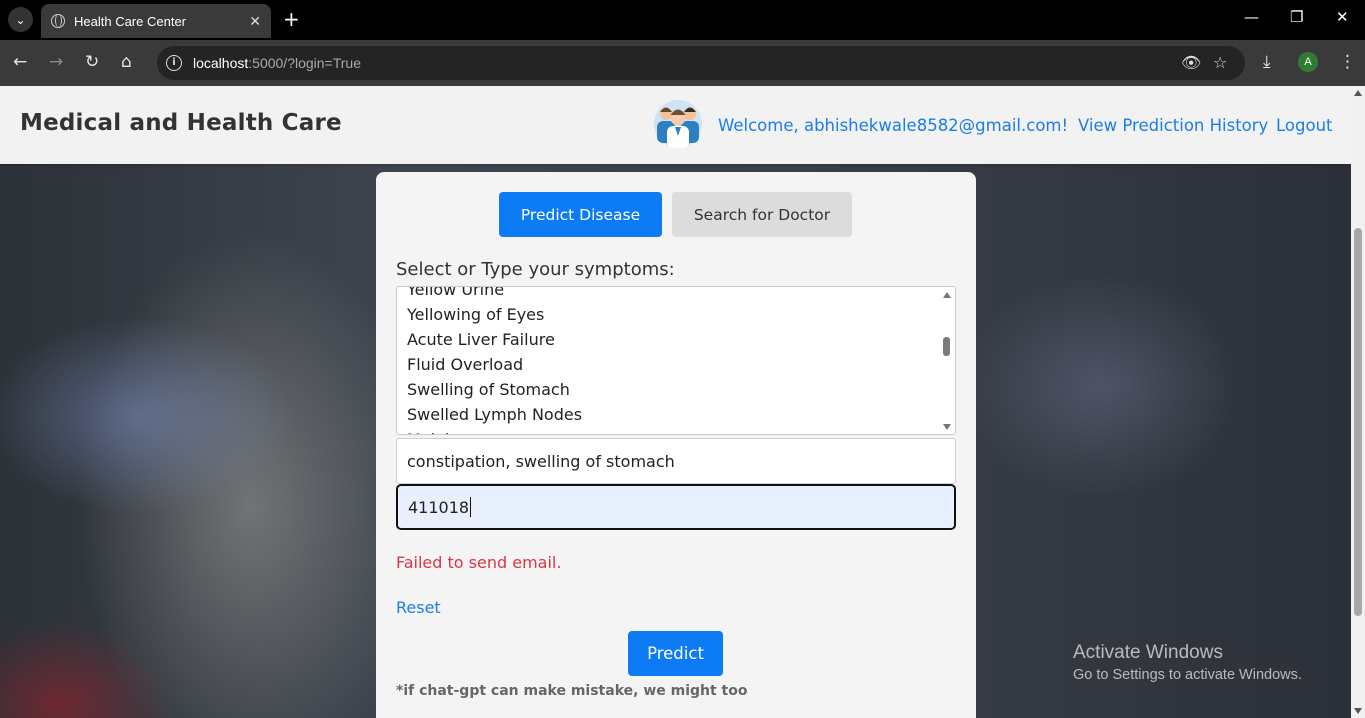  What do you see at coordinates (494, 430) in the screenshot?
I see `list-item: Malaise` at bounding box center [494, 430].